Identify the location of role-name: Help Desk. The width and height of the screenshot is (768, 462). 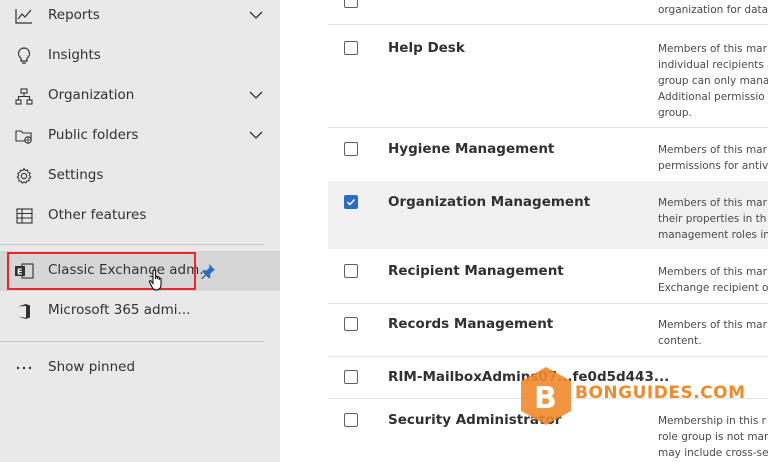
(426, 48).